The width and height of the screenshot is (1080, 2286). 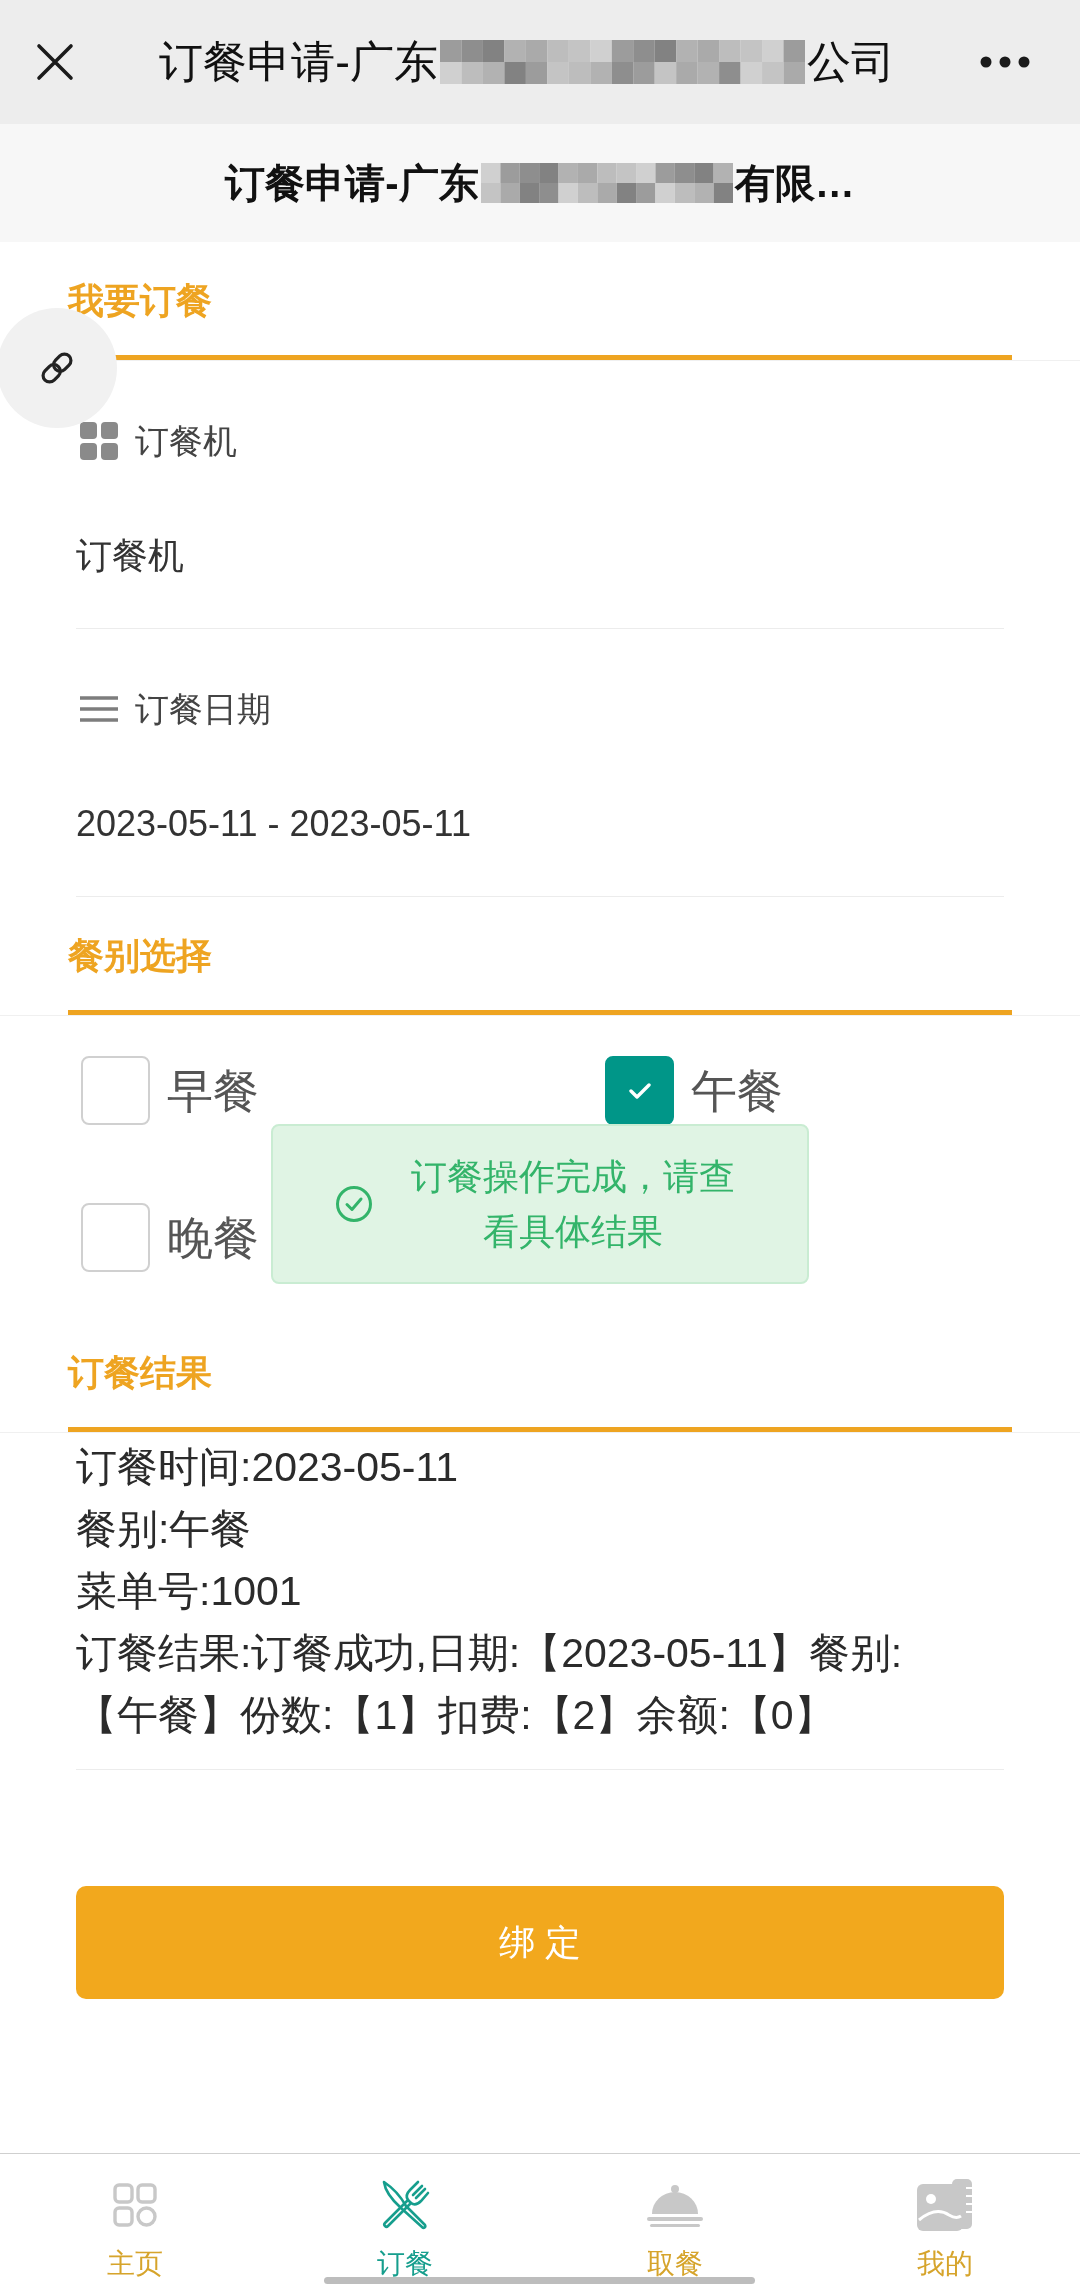 What do you see at coordinates (298, 62) in the screenshot?
I see `window-title: 订餐申请-广东` at bounding box center [298, 62].